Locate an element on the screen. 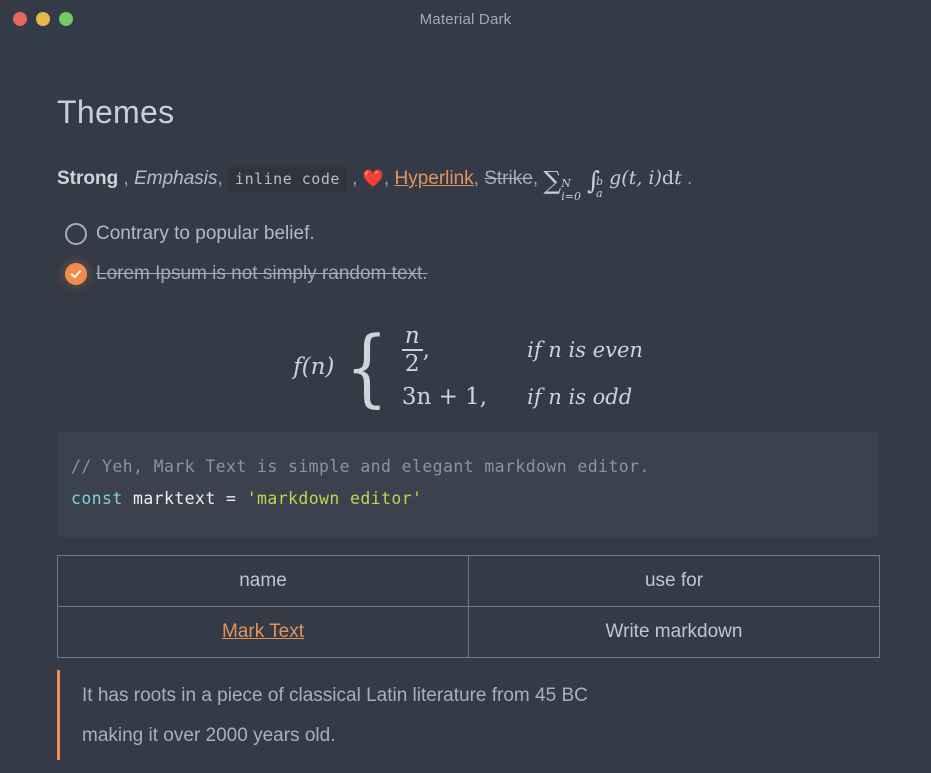  table-header: name use for is located at coordinates (468, 581).